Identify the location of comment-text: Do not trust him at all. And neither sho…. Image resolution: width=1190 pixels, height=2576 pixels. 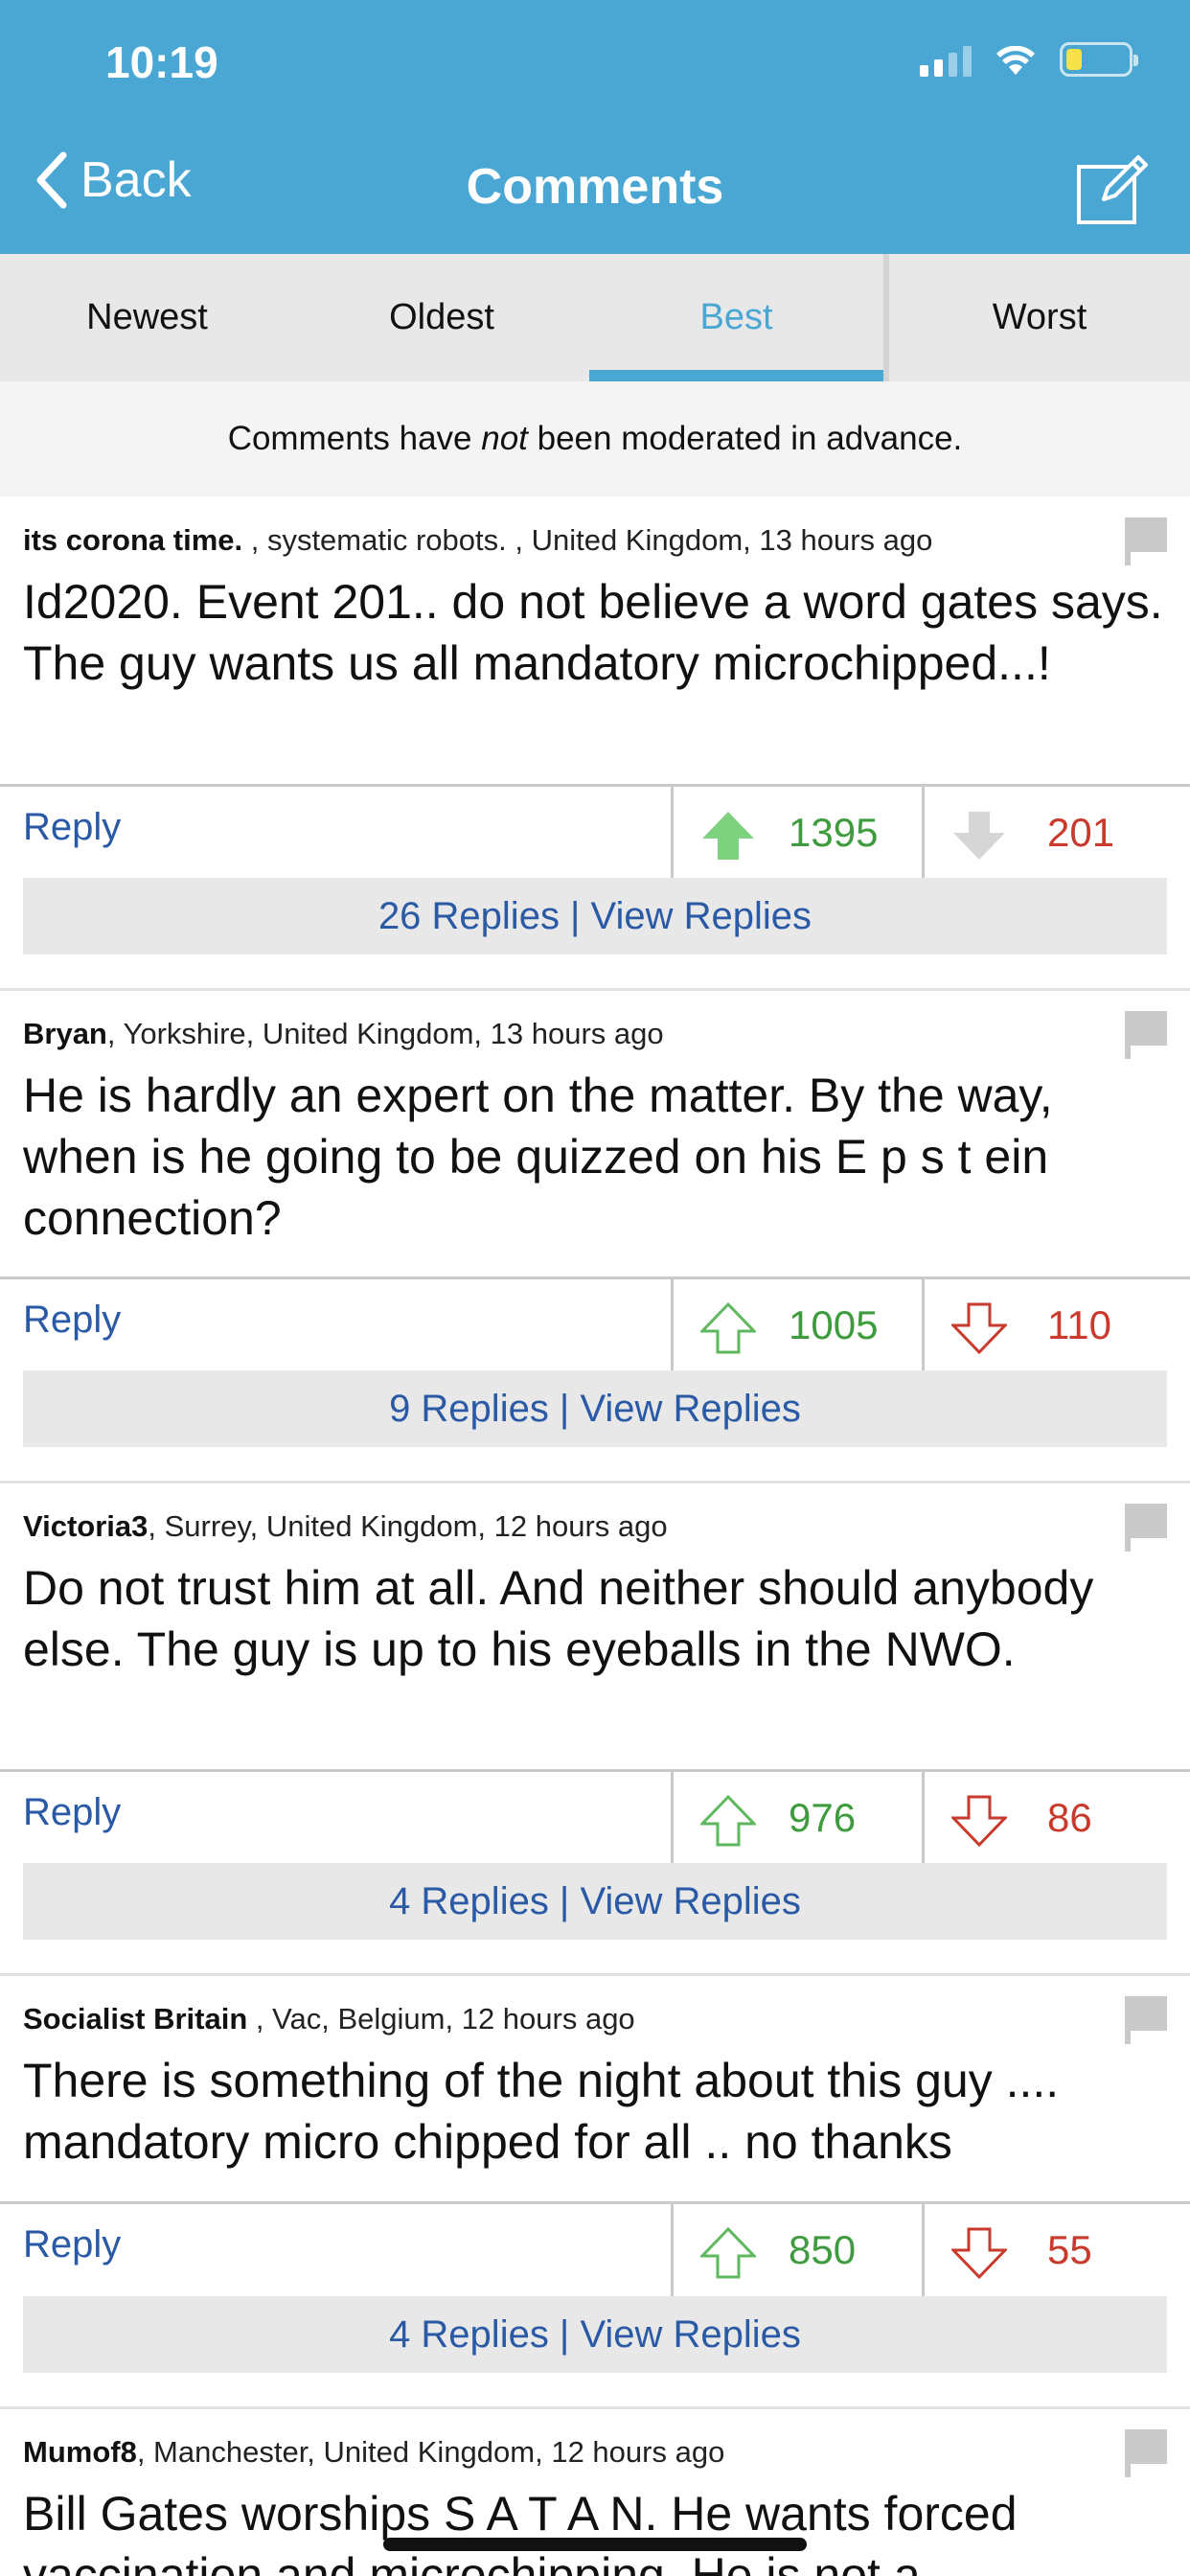
(559, 1618).